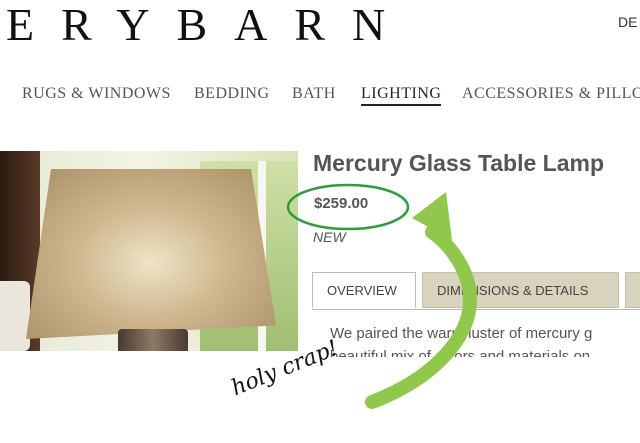 The height and width of the screenshot is (443, 640). Describe the element at coordinates (314, 94) in the screenshot. I see `nav-item-bath: BATH` at that location.